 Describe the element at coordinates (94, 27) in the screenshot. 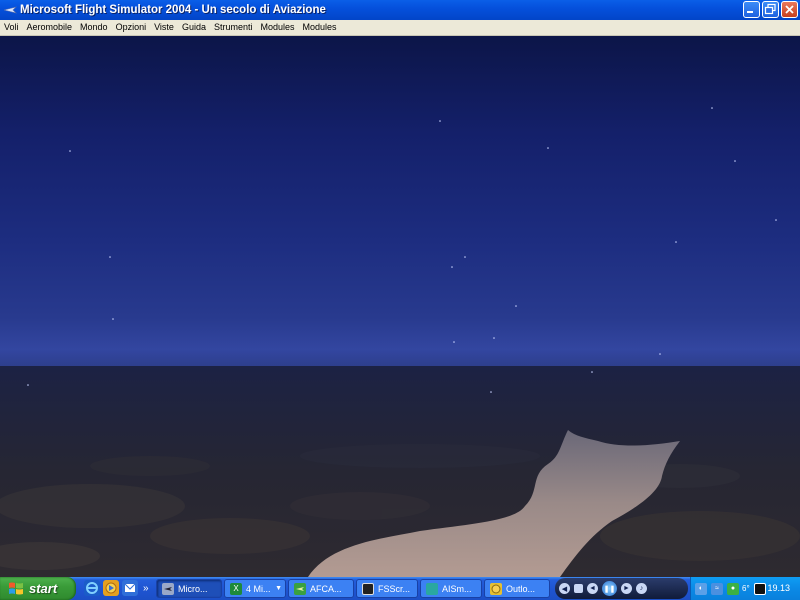

I see `menu-mondo: Mondo` at that location.